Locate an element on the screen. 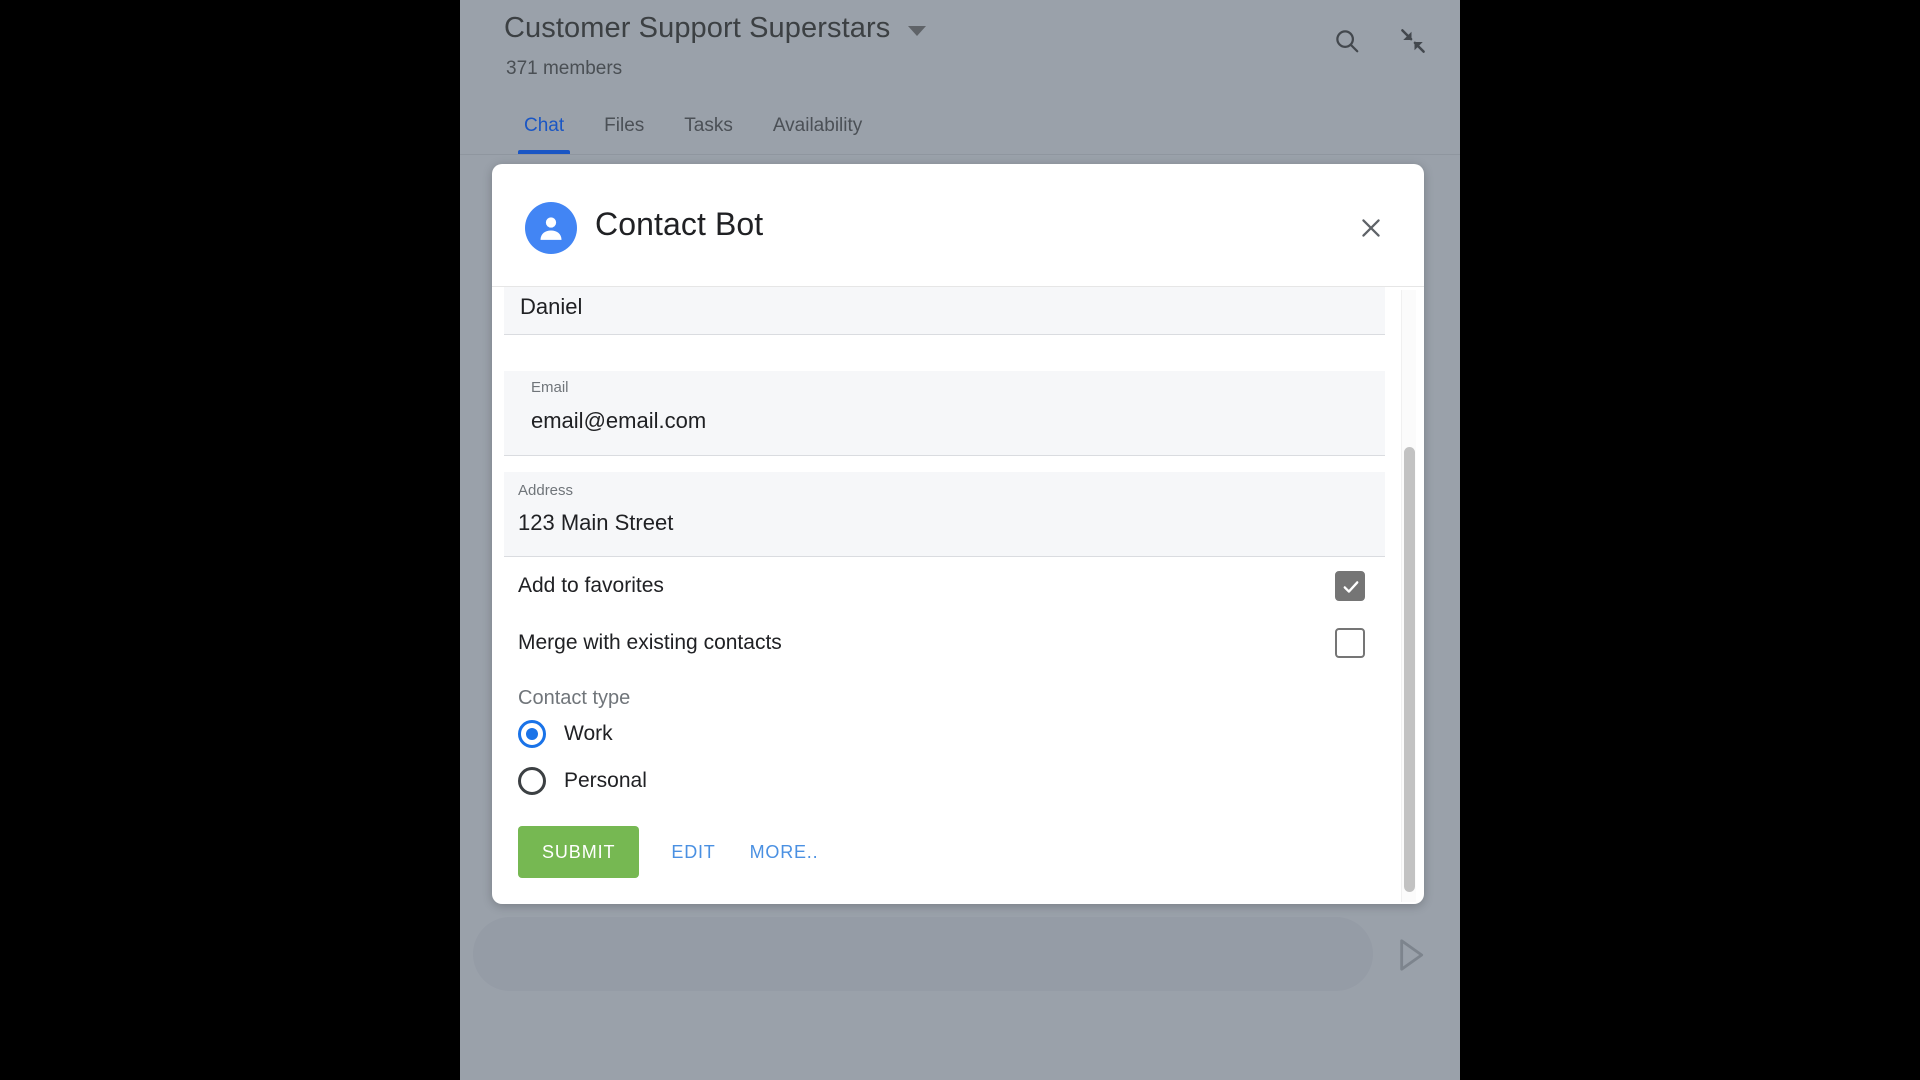 The width and height of the screenshot is (1920, 1080). contact-type-radio-group: Contact type Work Personal is located at coordinates (944, 737).